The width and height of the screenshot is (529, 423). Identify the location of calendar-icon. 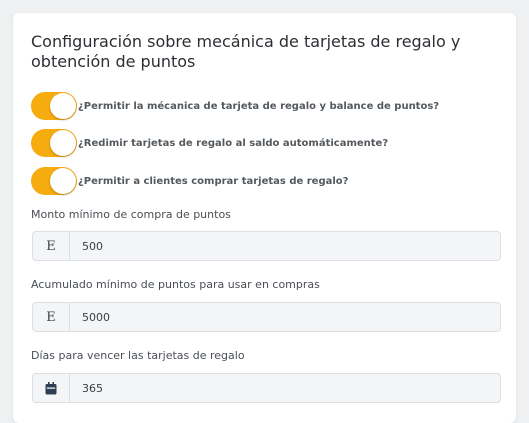
(51, 388).